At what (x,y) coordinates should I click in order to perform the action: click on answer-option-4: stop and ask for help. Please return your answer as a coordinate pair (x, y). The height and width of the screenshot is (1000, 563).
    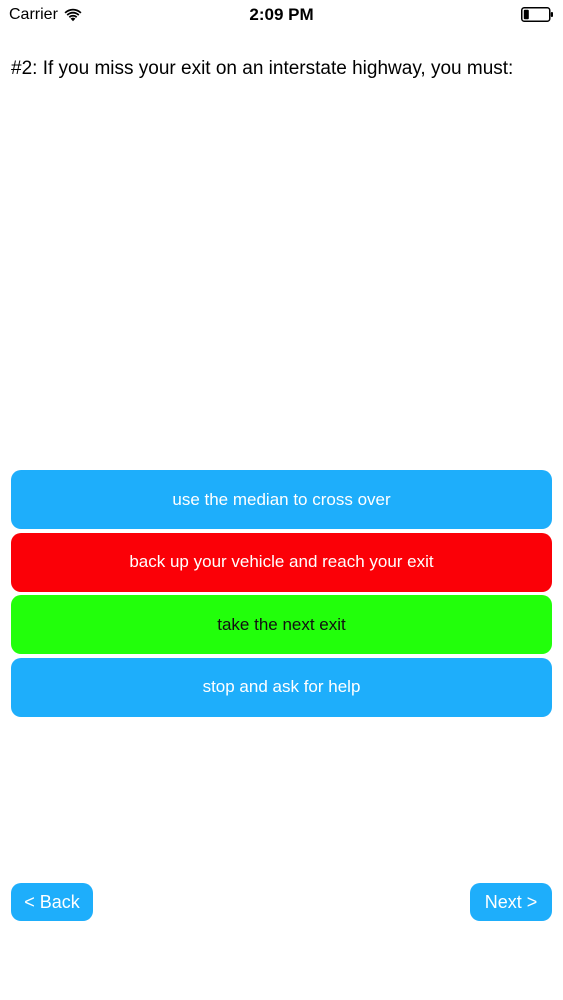
    Looking at the image, I should click on (281, 687).